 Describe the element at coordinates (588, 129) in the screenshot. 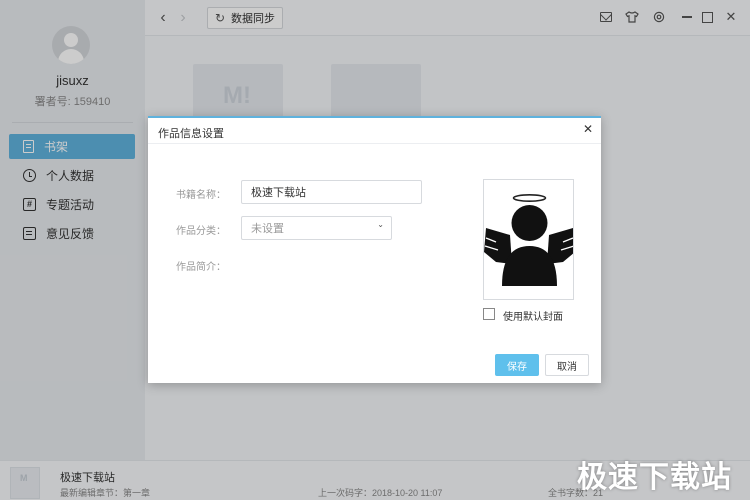

I see `close-icon: ✕` at that location.